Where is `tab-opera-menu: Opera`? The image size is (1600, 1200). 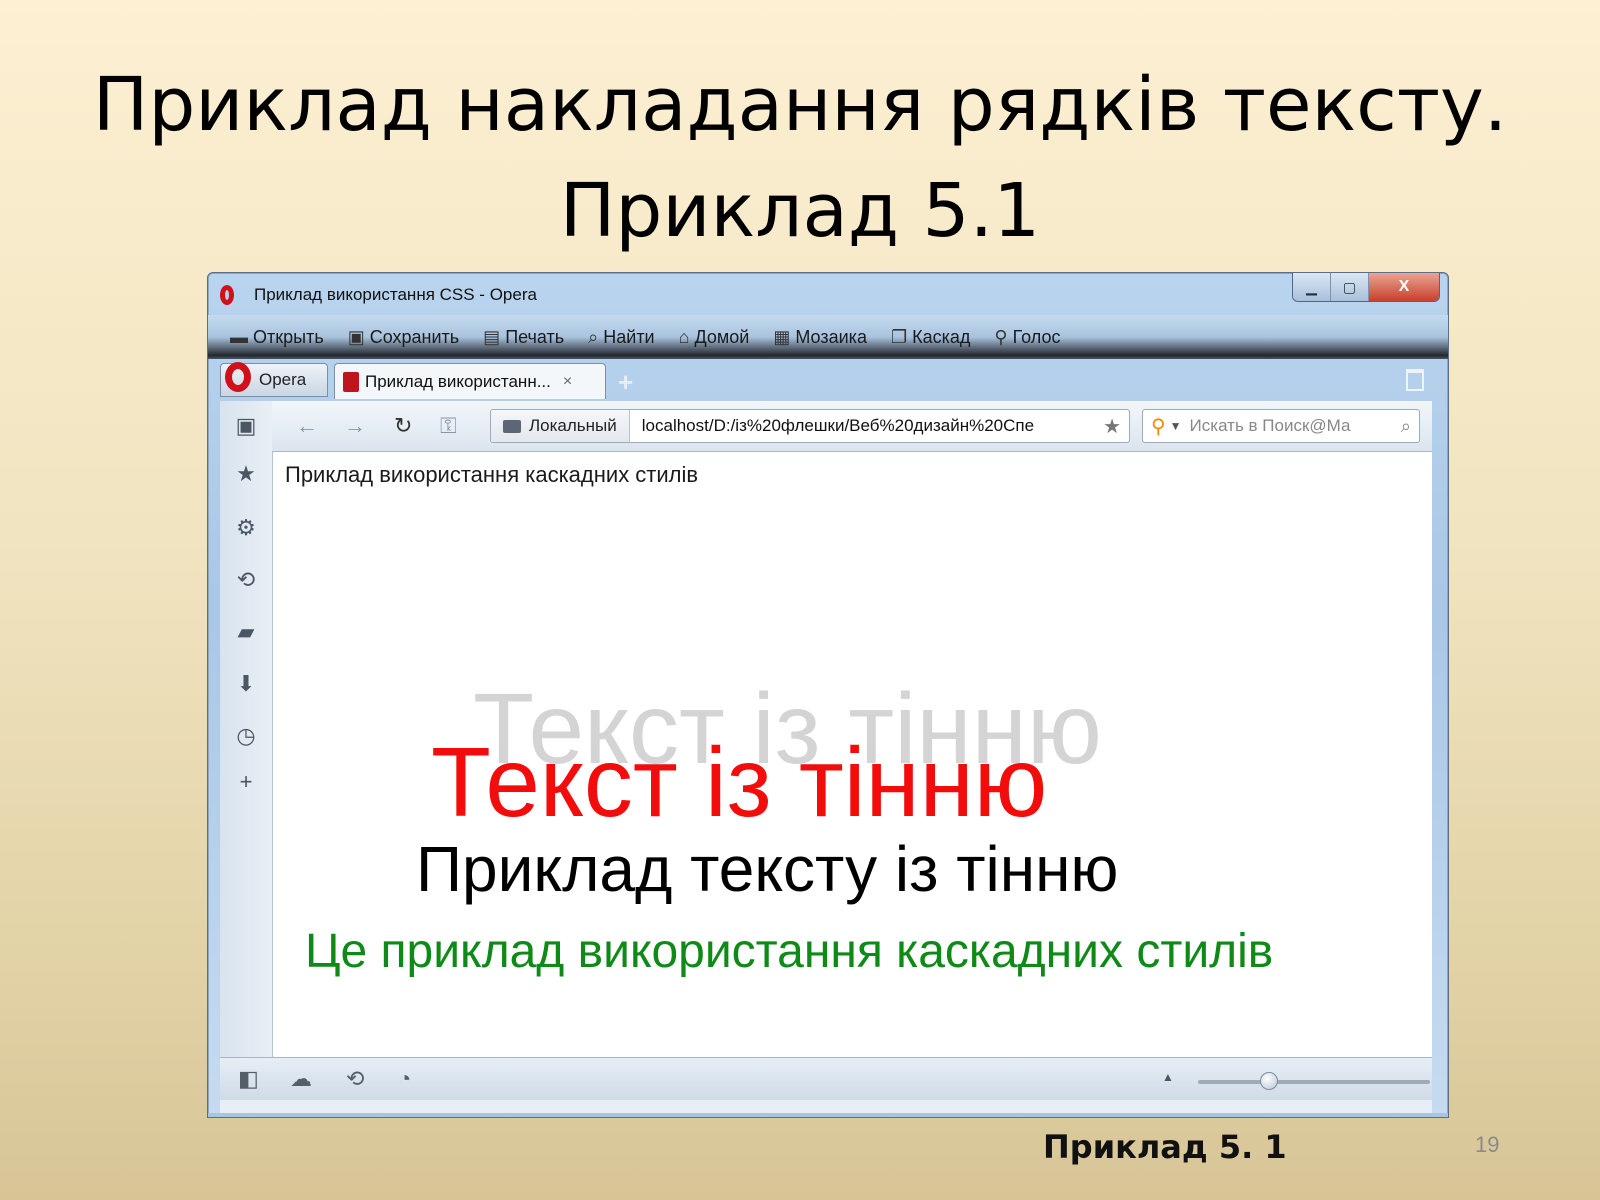 tab-opera-menu: Opera is located at coordinates (274, 379).